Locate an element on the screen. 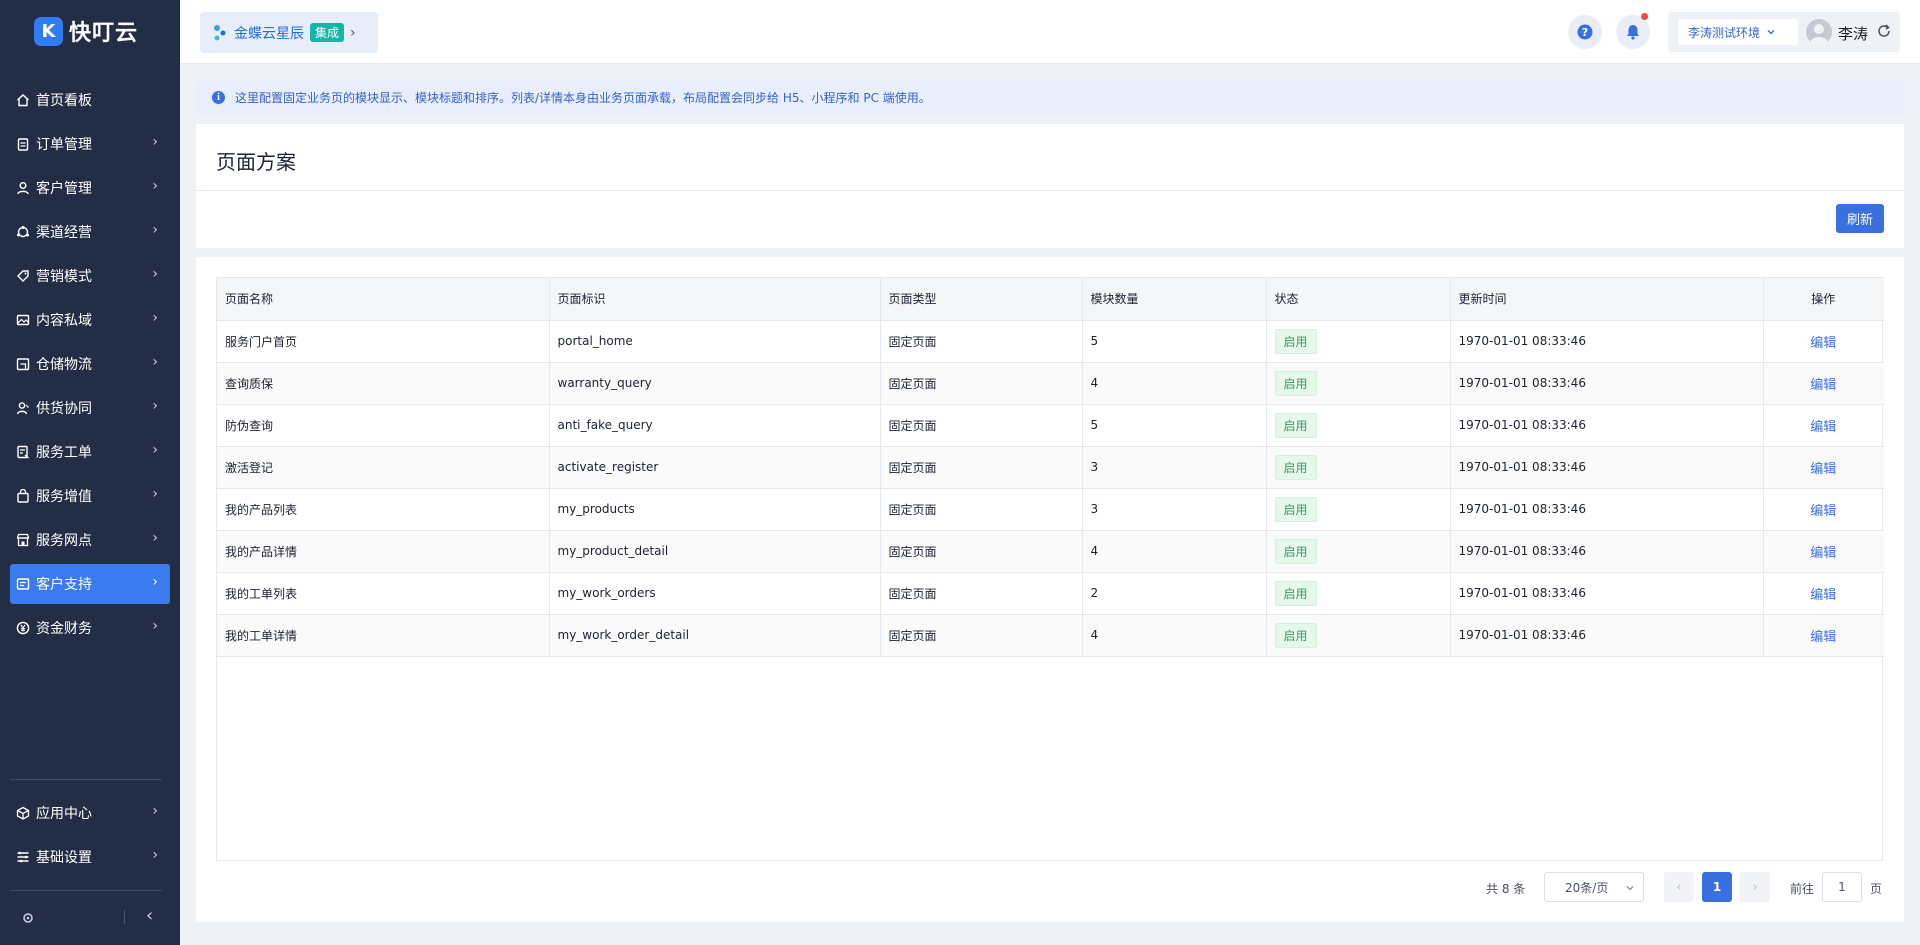 This screenshot has width=1920, height=945. collapse-sidebar-icon: ‹ is located at coordinates (149, 915).